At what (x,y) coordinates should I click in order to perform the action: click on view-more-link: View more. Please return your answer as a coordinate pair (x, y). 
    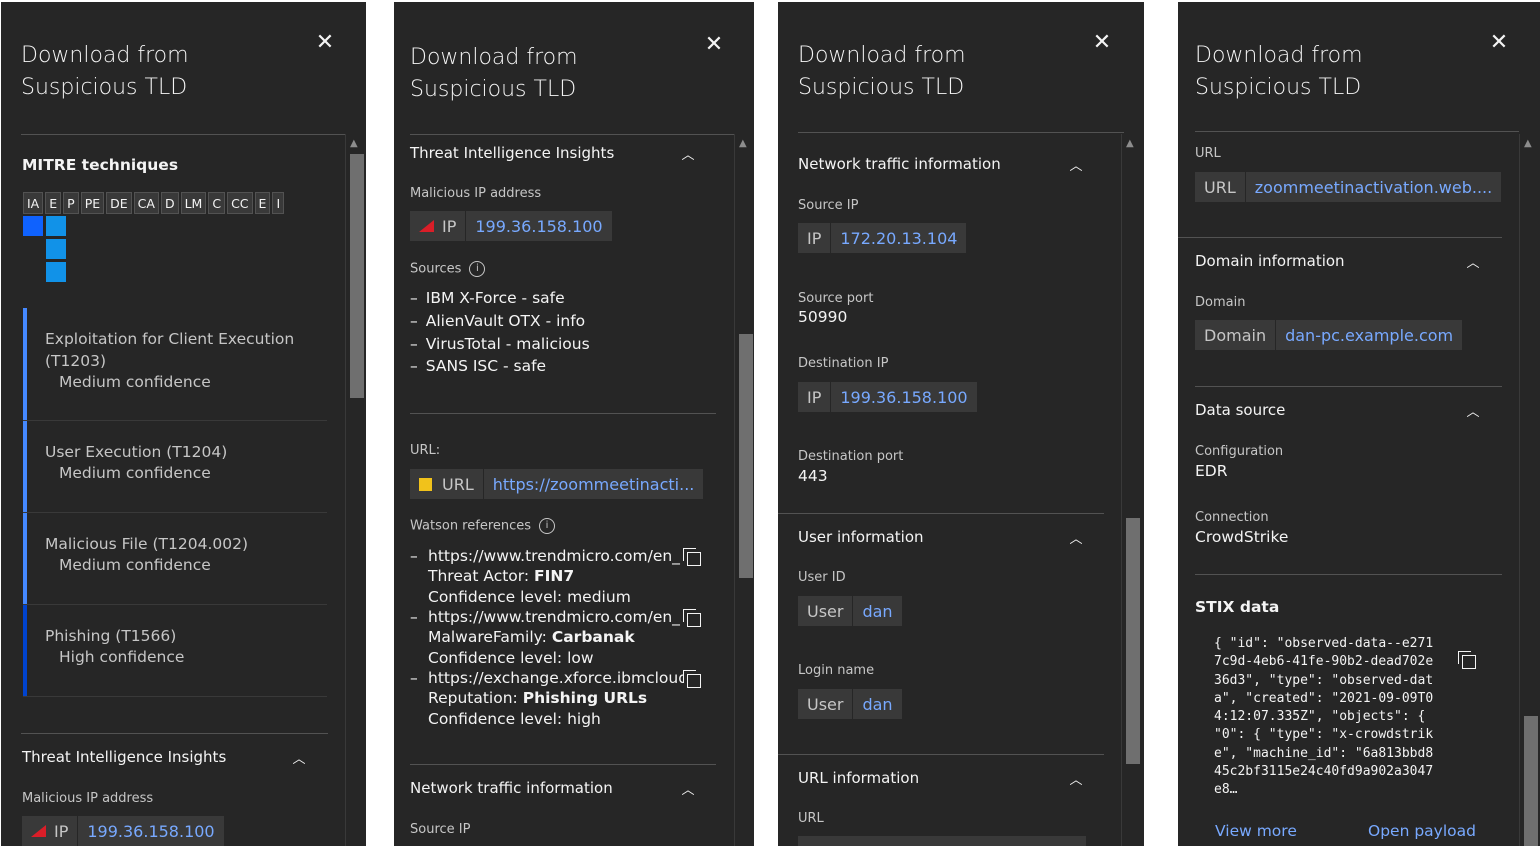
    Looking at the image, I should click on (1256, 831).